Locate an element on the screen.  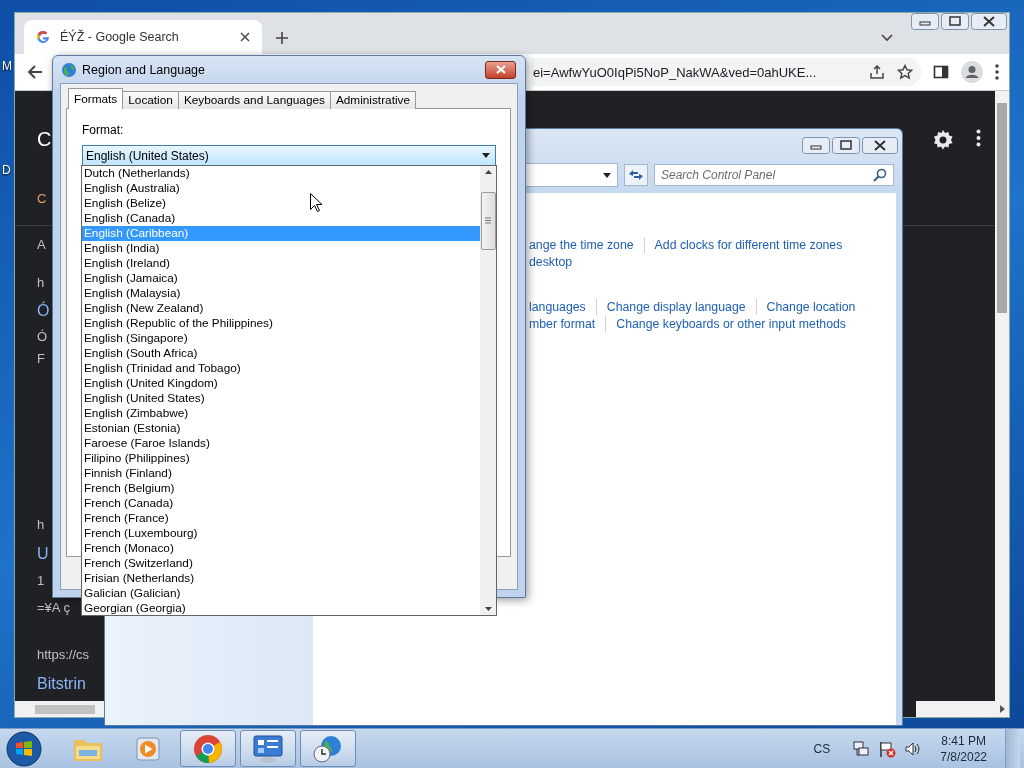
list-option: English (Republic of the Philippines) is located at coordinates (281, 323).